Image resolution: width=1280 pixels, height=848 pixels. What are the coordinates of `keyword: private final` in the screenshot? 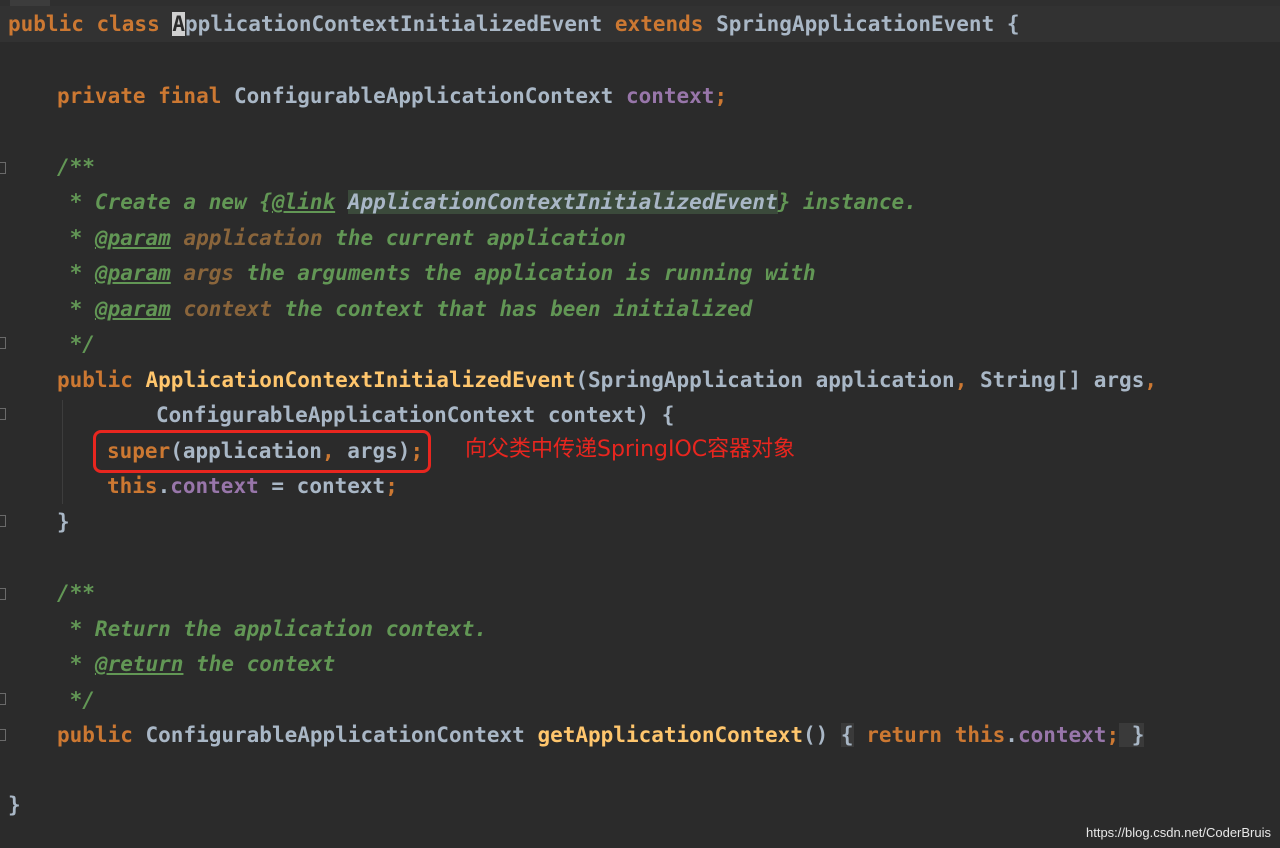 It's located at (146, 96).